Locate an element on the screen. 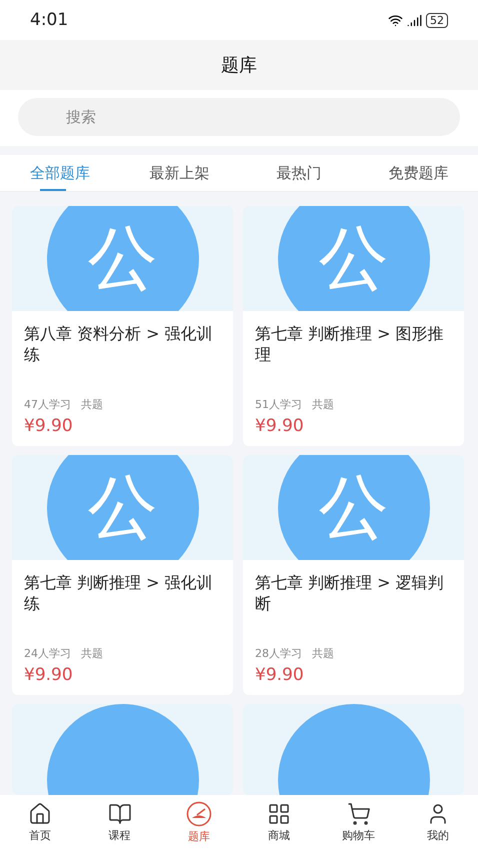 The image size is (478, 850). learner-count: 51人学习 is located at coordinates (278, 404).